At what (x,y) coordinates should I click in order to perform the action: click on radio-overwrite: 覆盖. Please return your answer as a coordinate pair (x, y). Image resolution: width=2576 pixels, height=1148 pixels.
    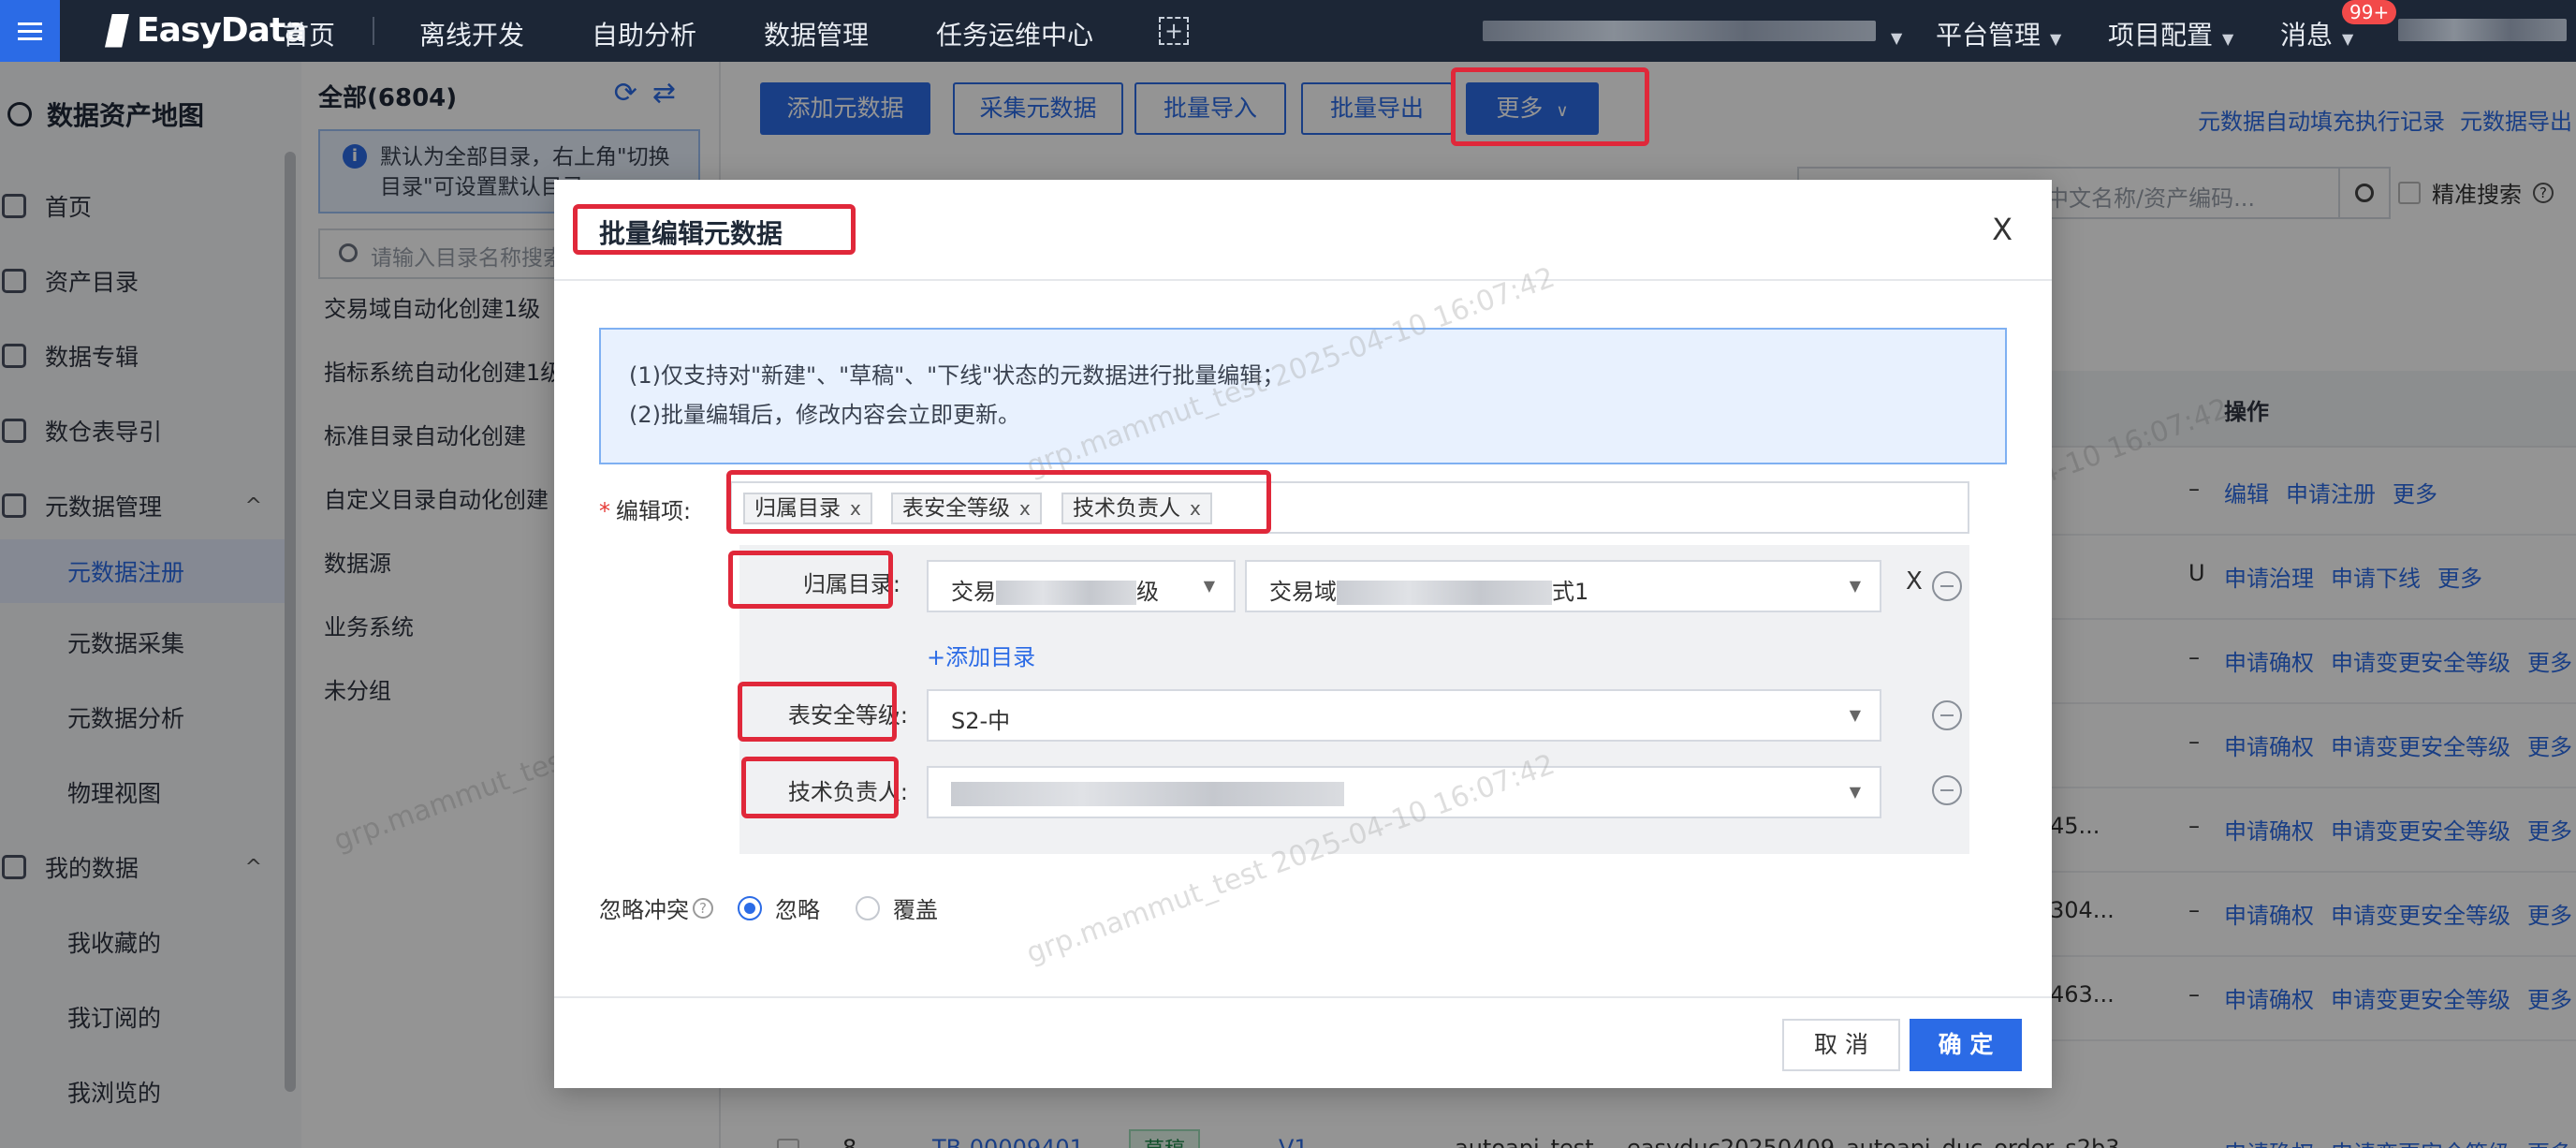
    Looking at the image, I should click on (897, 907).